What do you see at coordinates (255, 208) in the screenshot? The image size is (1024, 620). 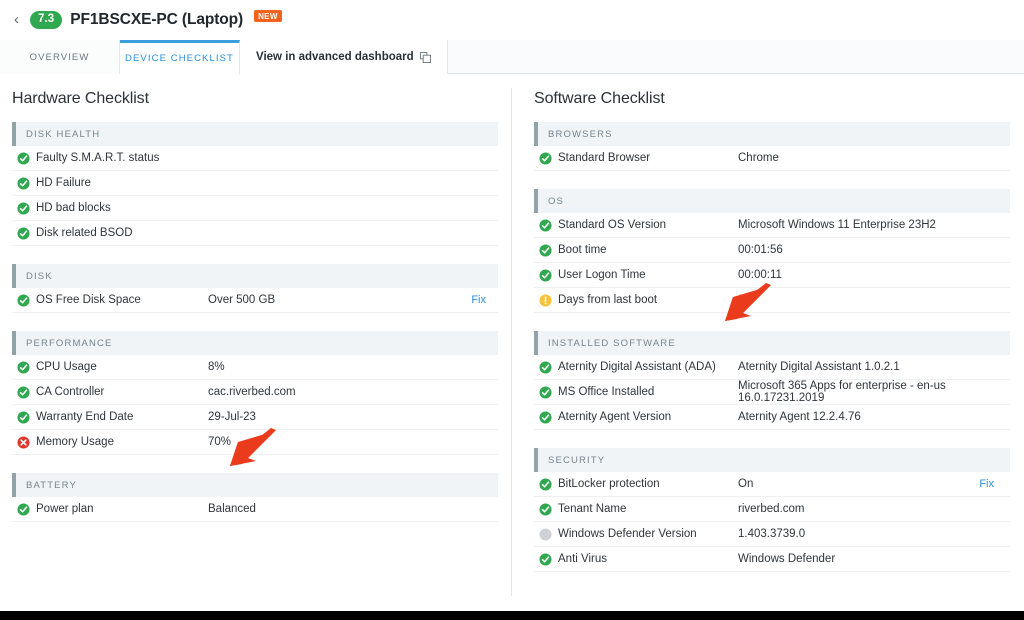 I see `checklist-row: HD bad blocks` at bounding box center [255, 208].